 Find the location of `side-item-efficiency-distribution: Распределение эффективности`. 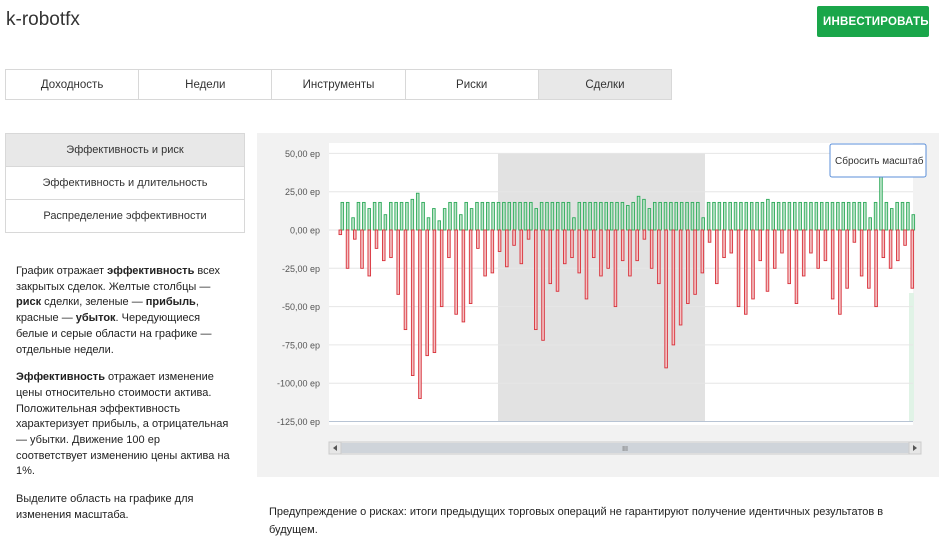

side-item-efficiency-distribution: Распределение эффективности is located at coordinates (125, 216).